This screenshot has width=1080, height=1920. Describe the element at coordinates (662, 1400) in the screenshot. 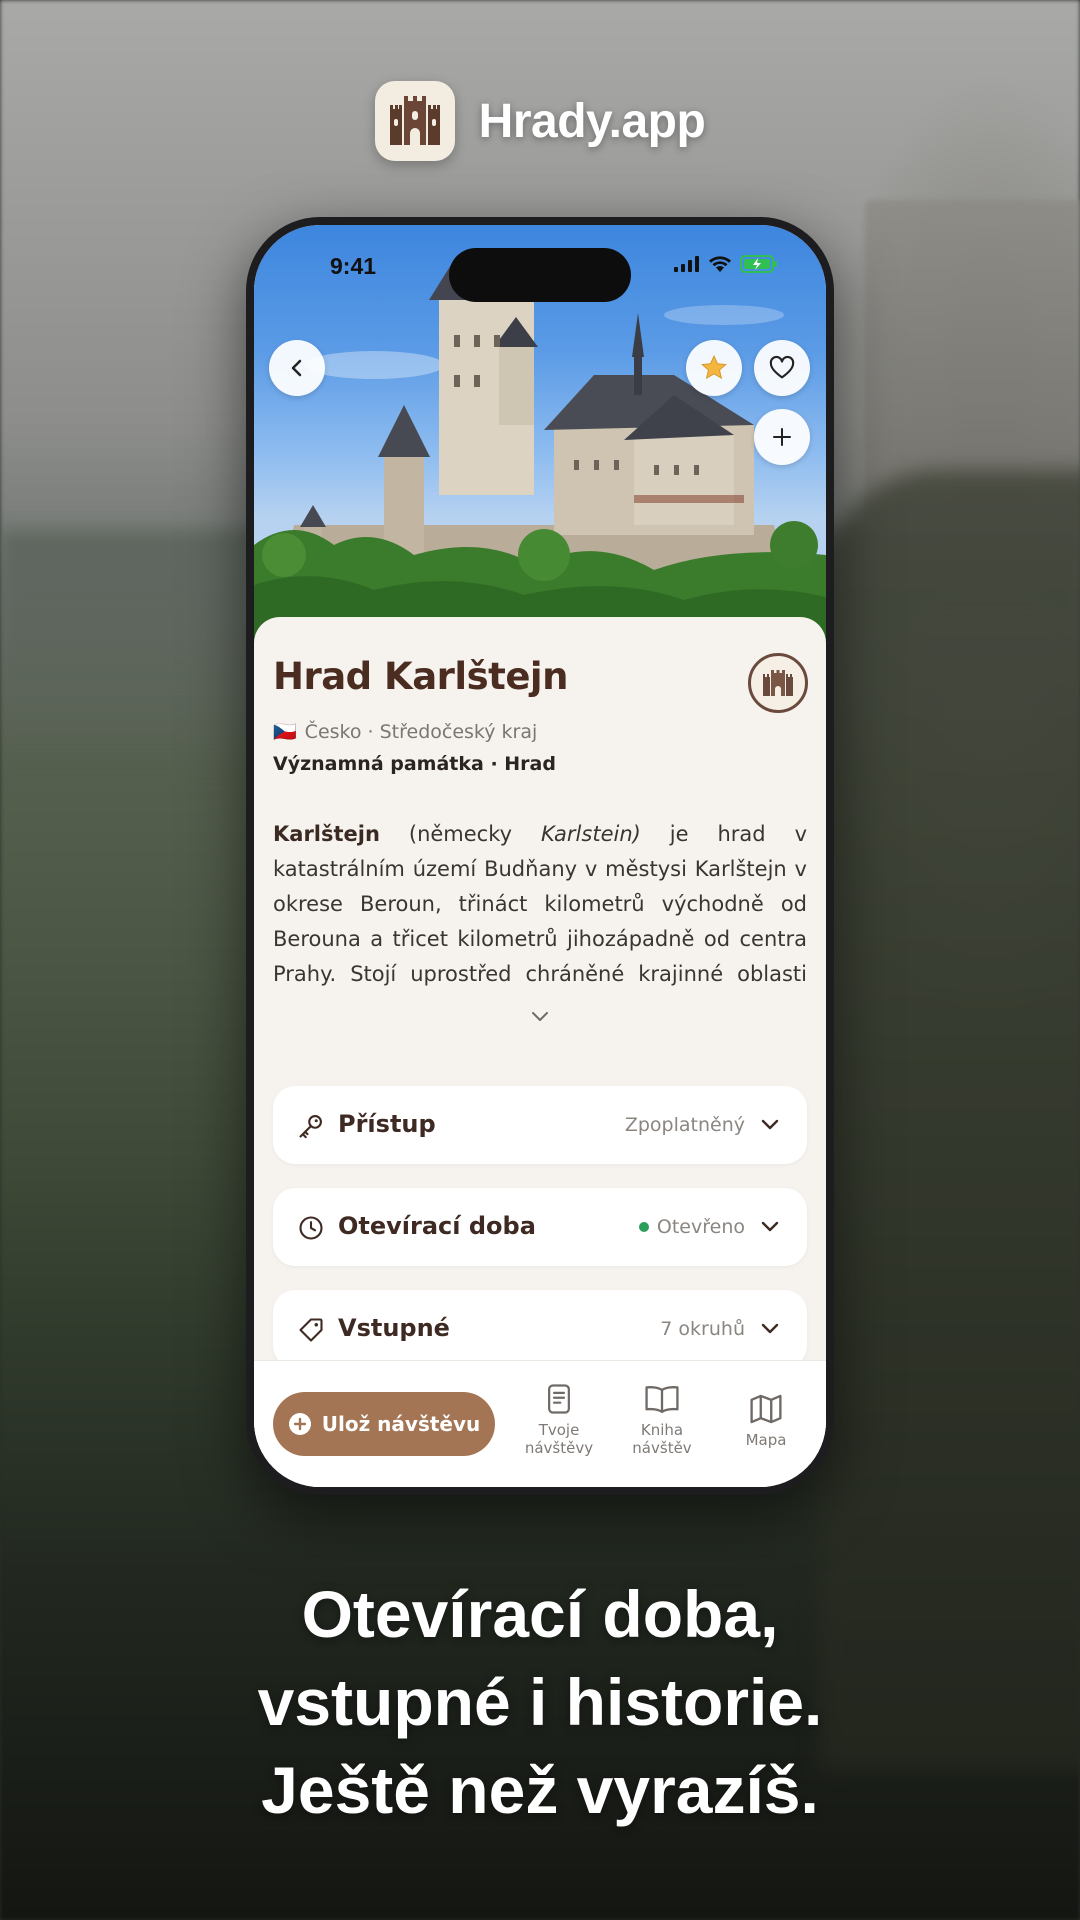

I see `book-icon` at that location.